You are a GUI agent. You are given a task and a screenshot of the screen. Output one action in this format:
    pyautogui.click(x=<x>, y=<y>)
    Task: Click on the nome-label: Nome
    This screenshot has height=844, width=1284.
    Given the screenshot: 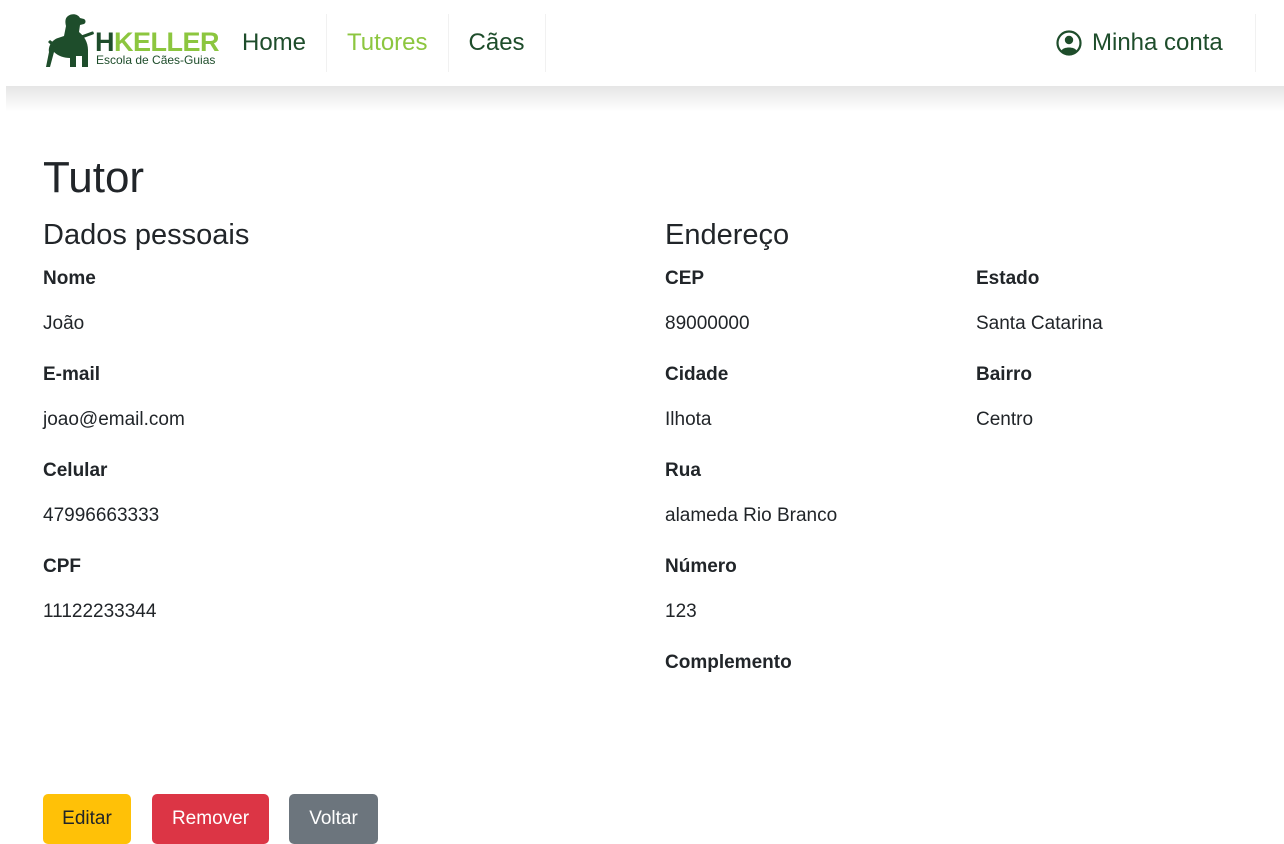 What is the action you would take?
    pyautogui.click(x=69, y=278)
    